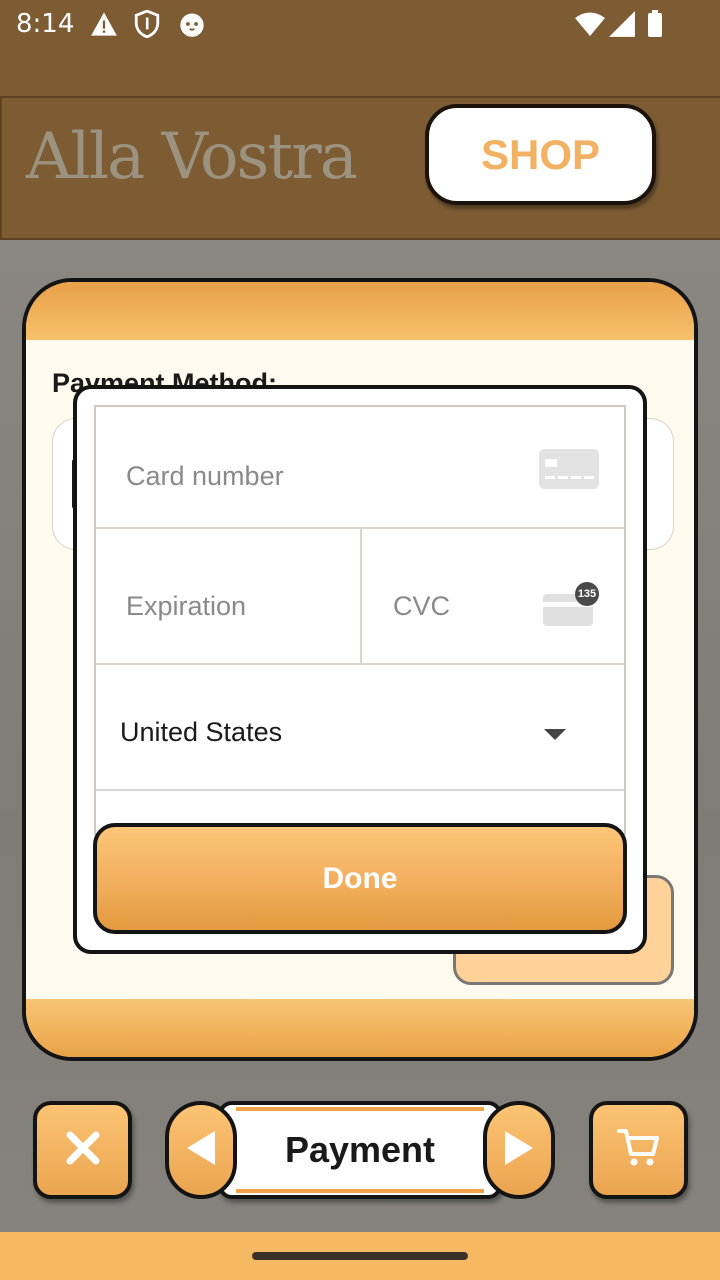  I want to click on arrow-right-icon, so click(519, 1150).